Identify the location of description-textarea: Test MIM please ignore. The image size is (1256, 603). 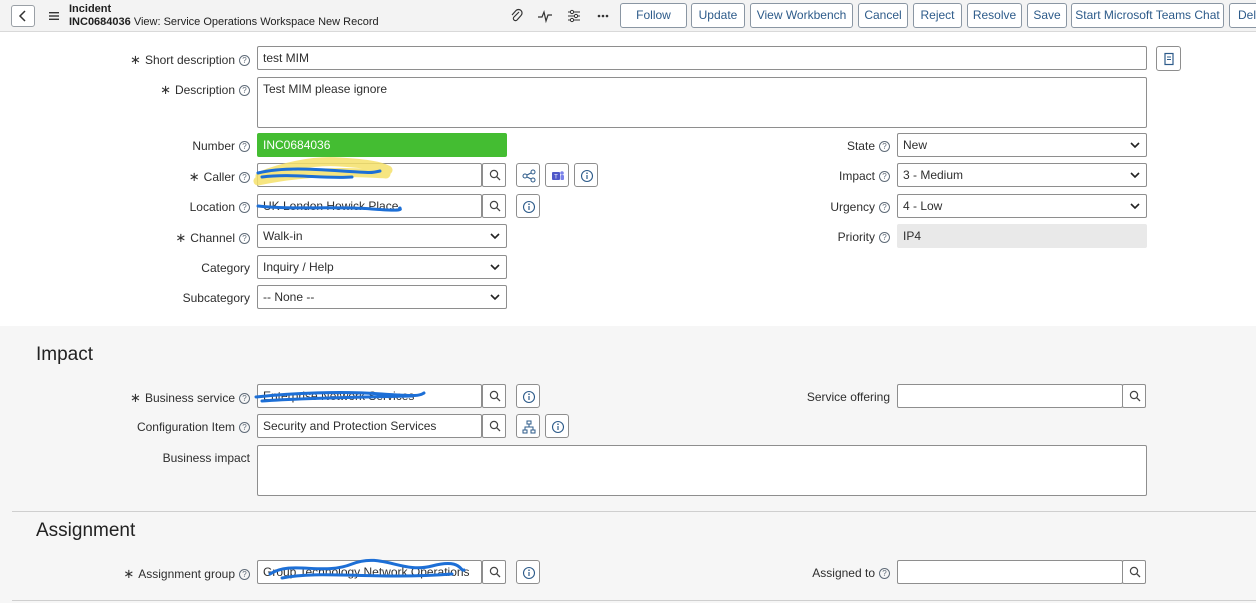
(702, 102).